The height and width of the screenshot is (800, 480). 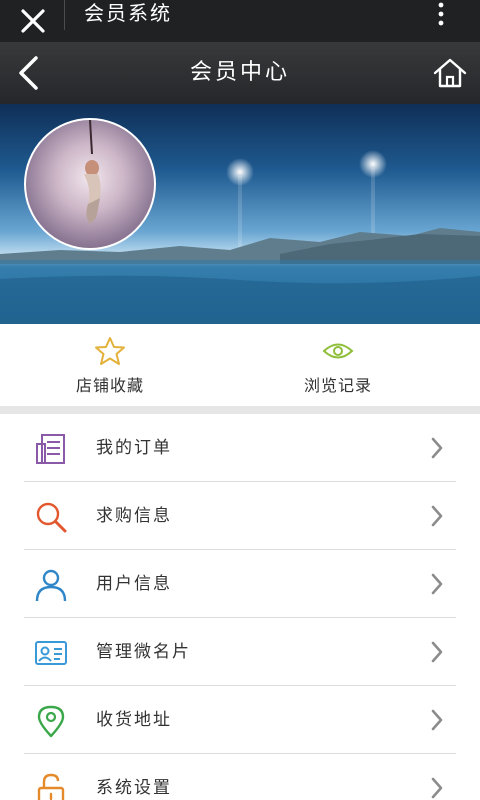 What do you see at coordinates (240, 652) in the screenshot?
I see `menu-item-manage-card: 管理微名片` at bounding box center [240, 652].